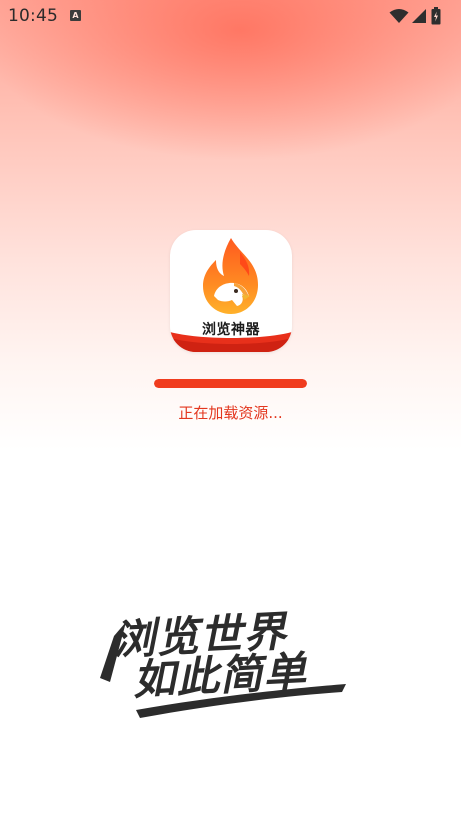  I want to click on signal-icon, so click(419, 16).